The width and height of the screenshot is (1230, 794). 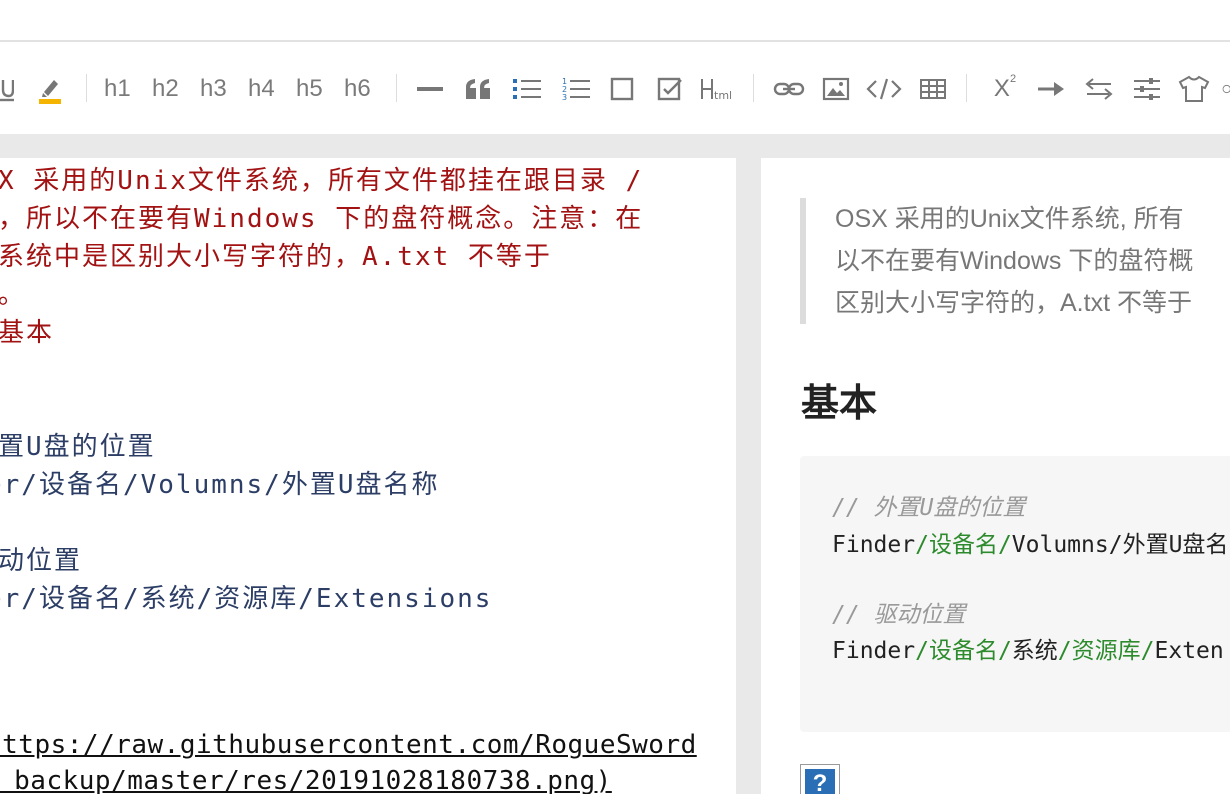 What do you see at coordinates (213, 89) in the screenshot?
I see `heading-3-button: h3` at bounding box center [213, 89].